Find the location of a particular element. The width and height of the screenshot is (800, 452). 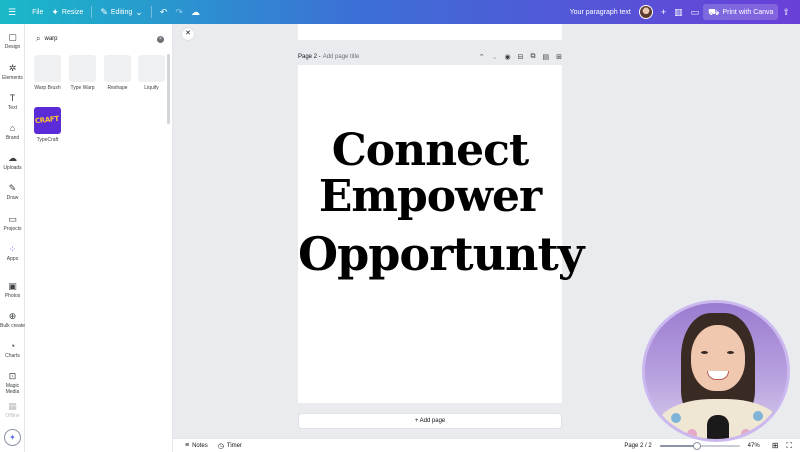

clear-search-icon: × is located at coordinates (160, 39).